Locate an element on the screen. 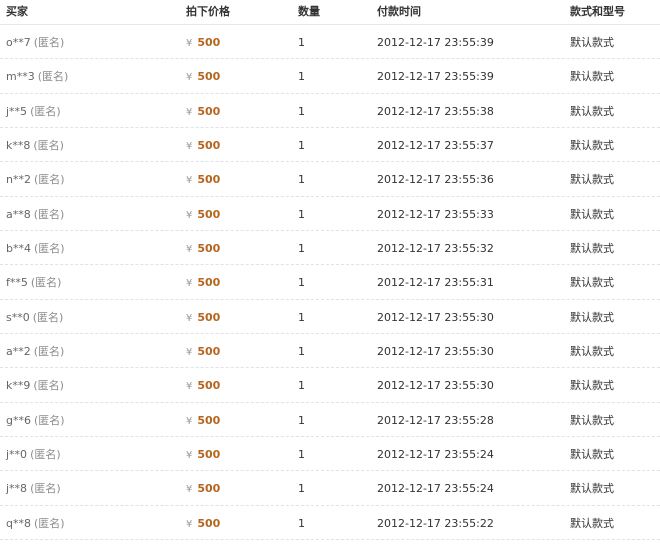 This screenshot has width=660, height=546. paid-time-cell: 2012-12-17 23:55:37 is located at coordinates (435, 146).